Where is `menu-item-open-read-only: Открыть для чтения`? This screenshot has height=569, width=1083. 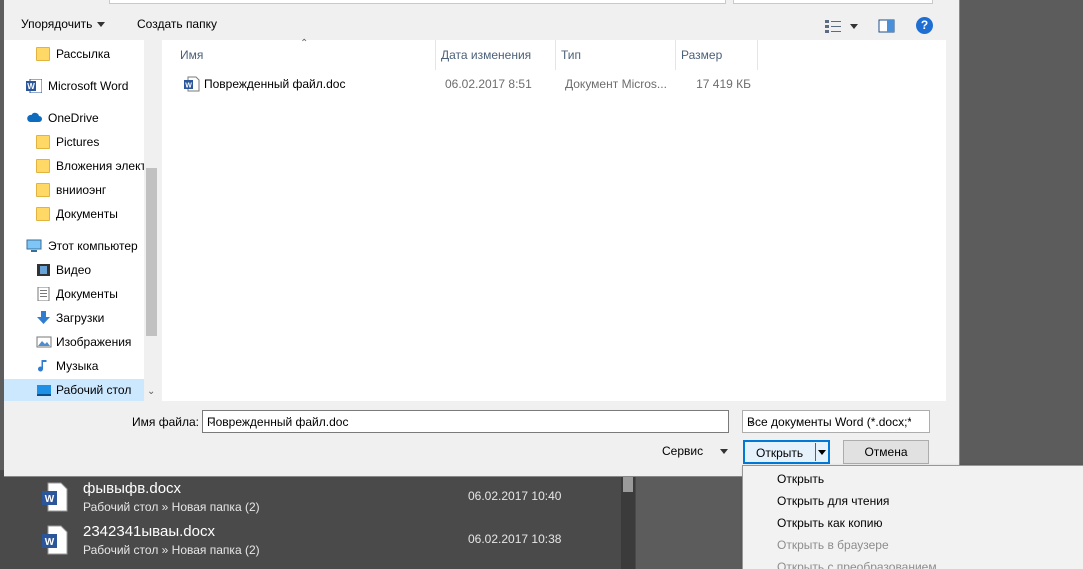 menu-item-open-read-only: Открыть для чтения is located at coordinates (833, 501).